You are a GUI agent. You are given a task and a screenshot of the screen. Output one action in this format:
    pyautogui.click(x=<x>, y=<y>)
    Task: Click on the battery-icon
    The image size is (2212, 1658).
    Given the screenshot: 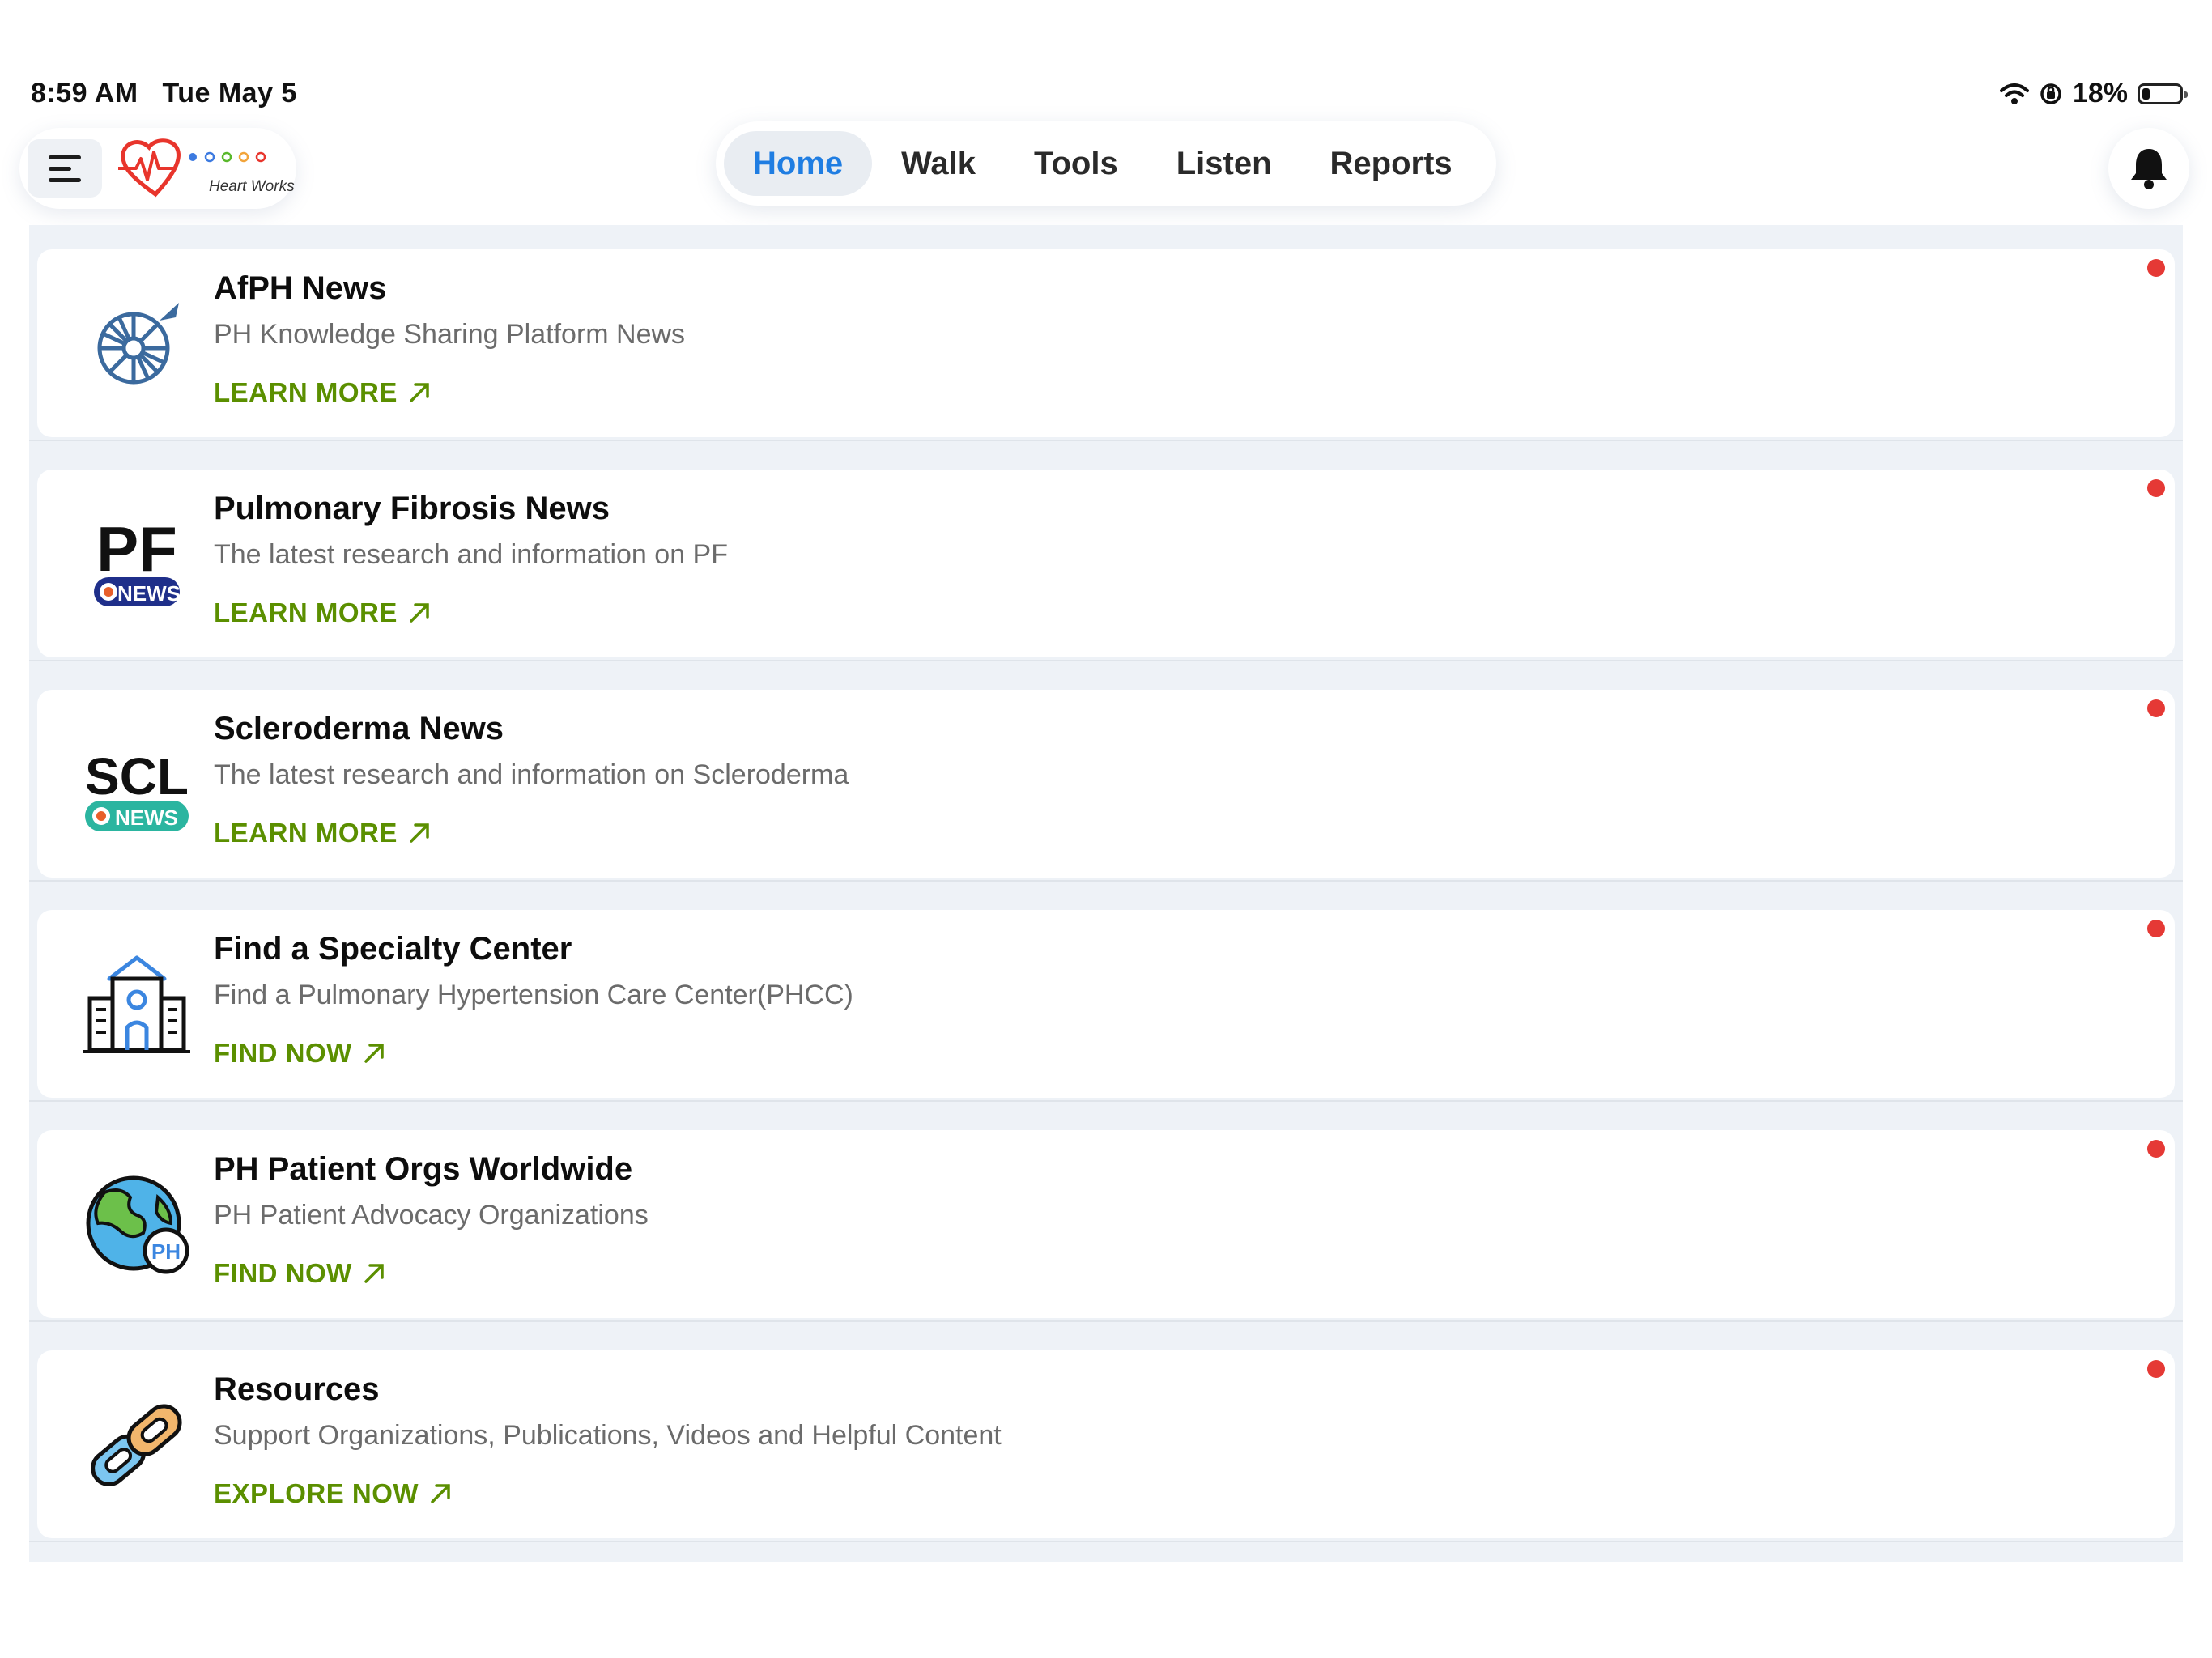 What is the action you would take?
    pyautogui.click(x=2163, y=93)
    